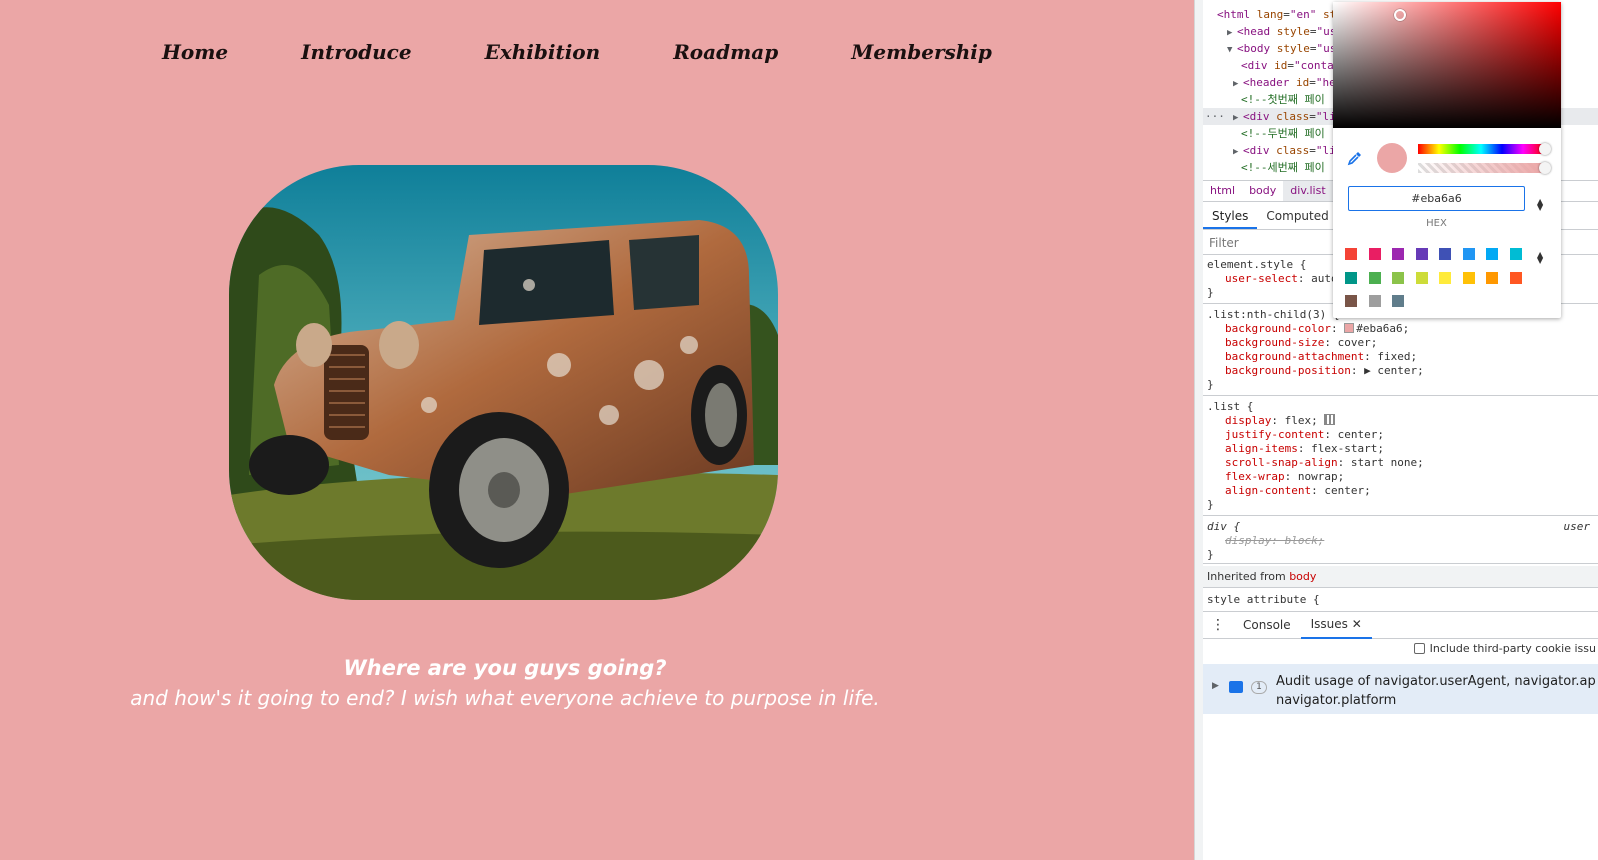 This screenshot has height=860, width=1598. What do you see at coordinates (1301, 420) in the screenshot?
I see `property-value: flex;` at bounding box center [1301, 420].